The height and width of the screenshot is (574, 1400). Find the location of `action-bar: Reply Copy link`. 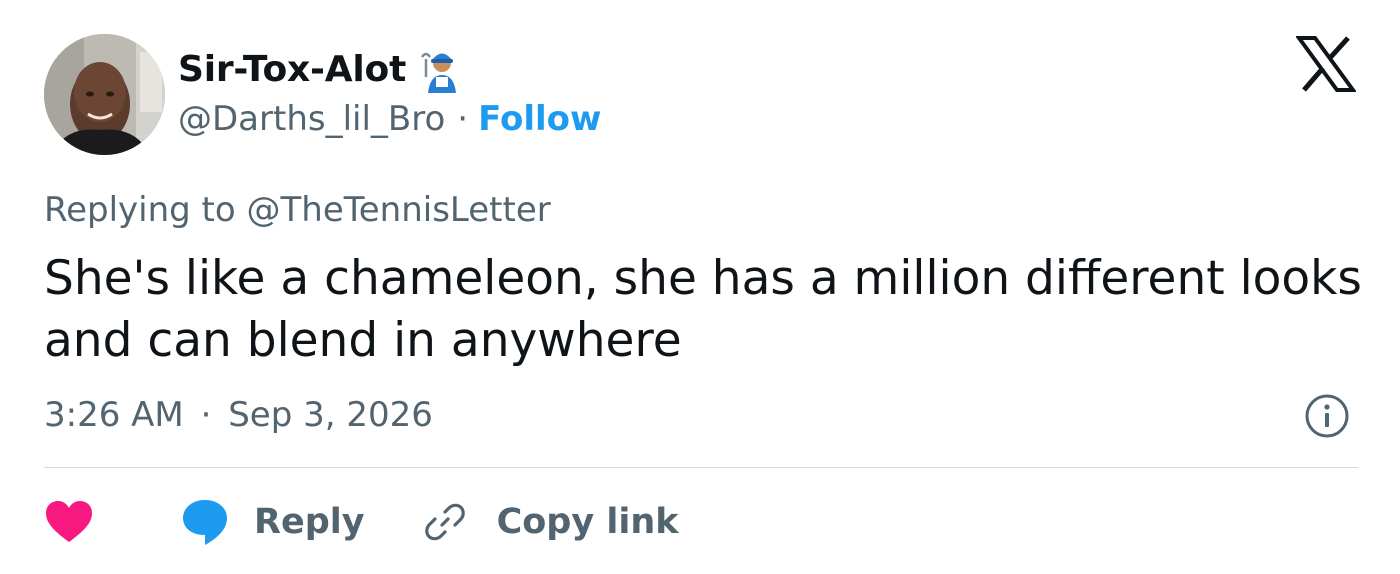

action-bar: Reply Copy link is located at coordinates (361, 522).